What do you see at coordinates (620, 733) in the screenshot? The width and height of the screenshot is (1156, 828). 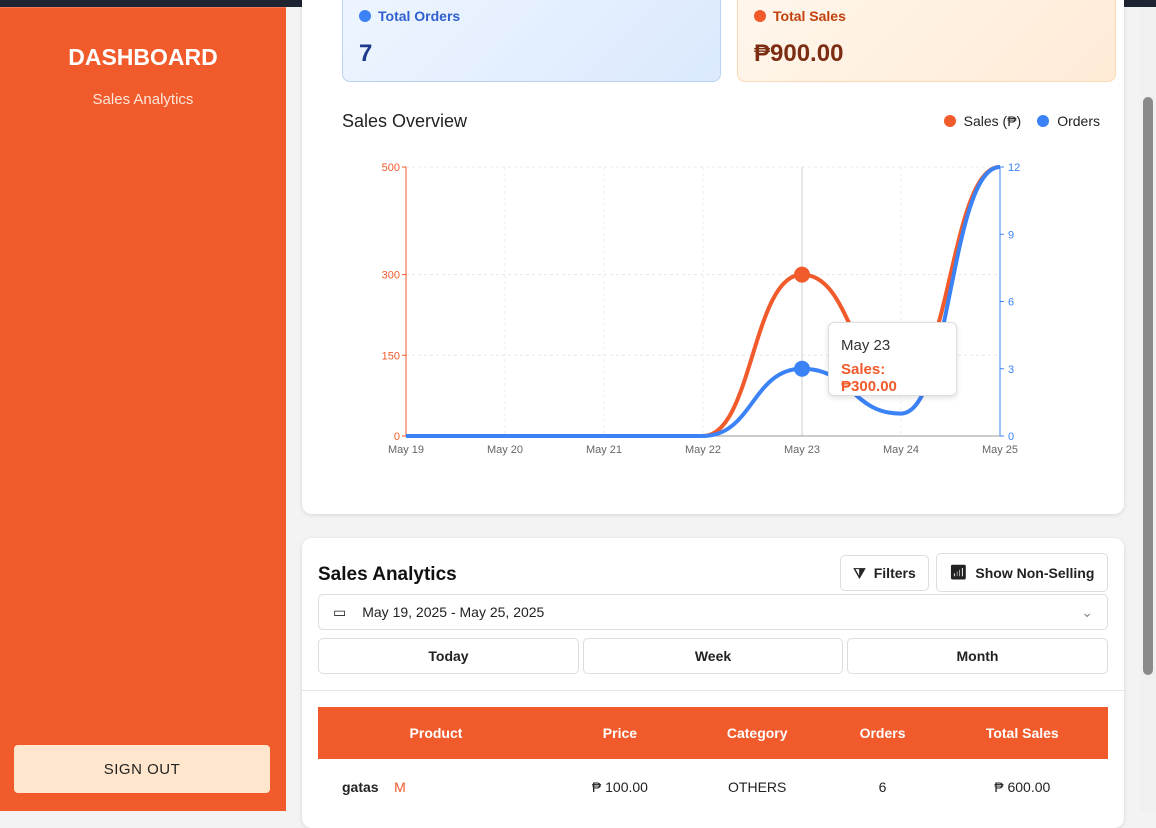 I see `col-price: Price` at bounding box center [620, 733].